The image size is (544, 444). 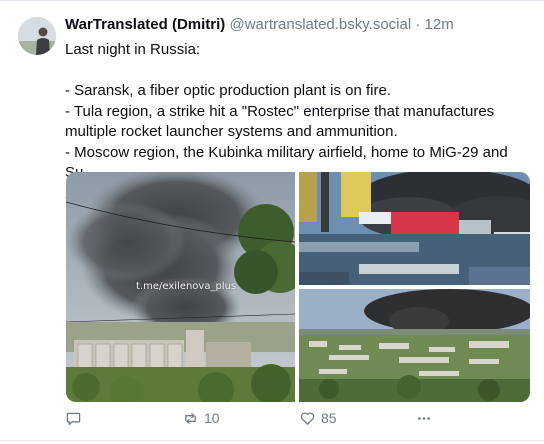 I want to click on more-icon, so click(x=424, y=418).